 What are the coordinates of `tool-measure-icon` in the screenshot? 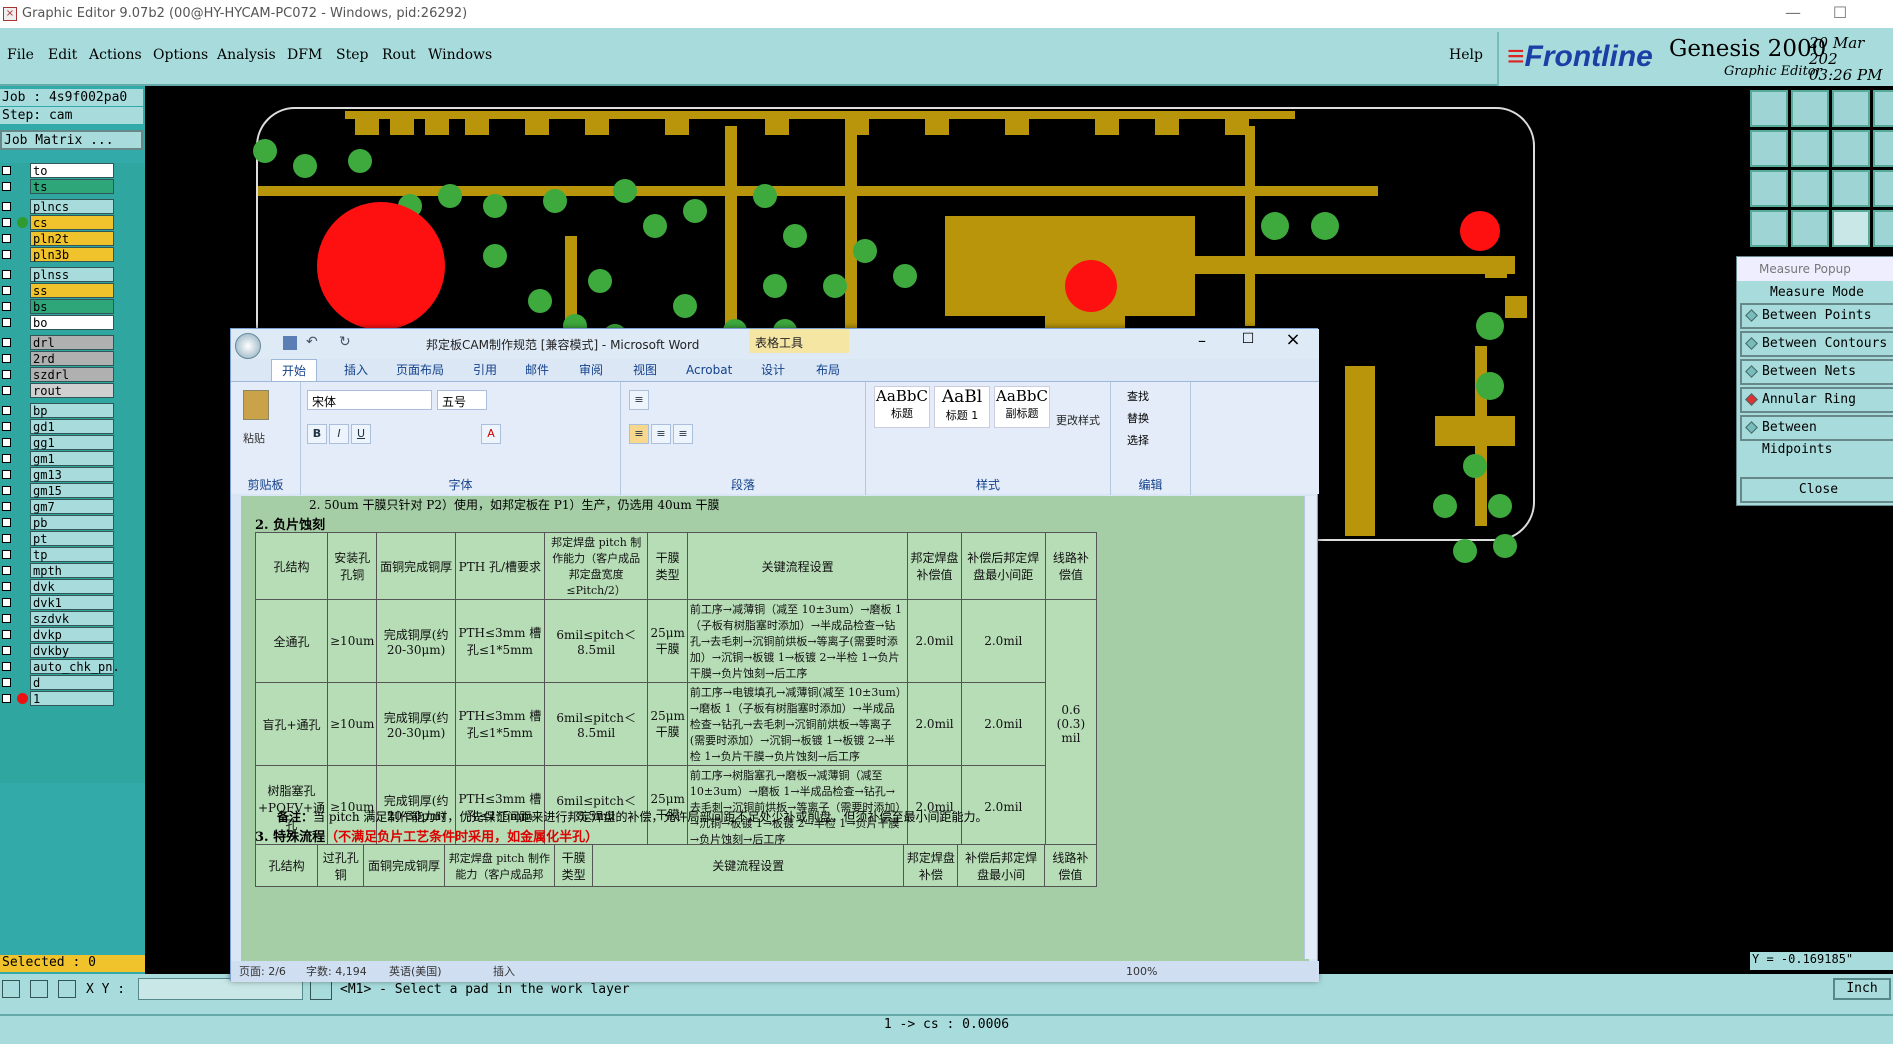 It's located at (1851, 228).